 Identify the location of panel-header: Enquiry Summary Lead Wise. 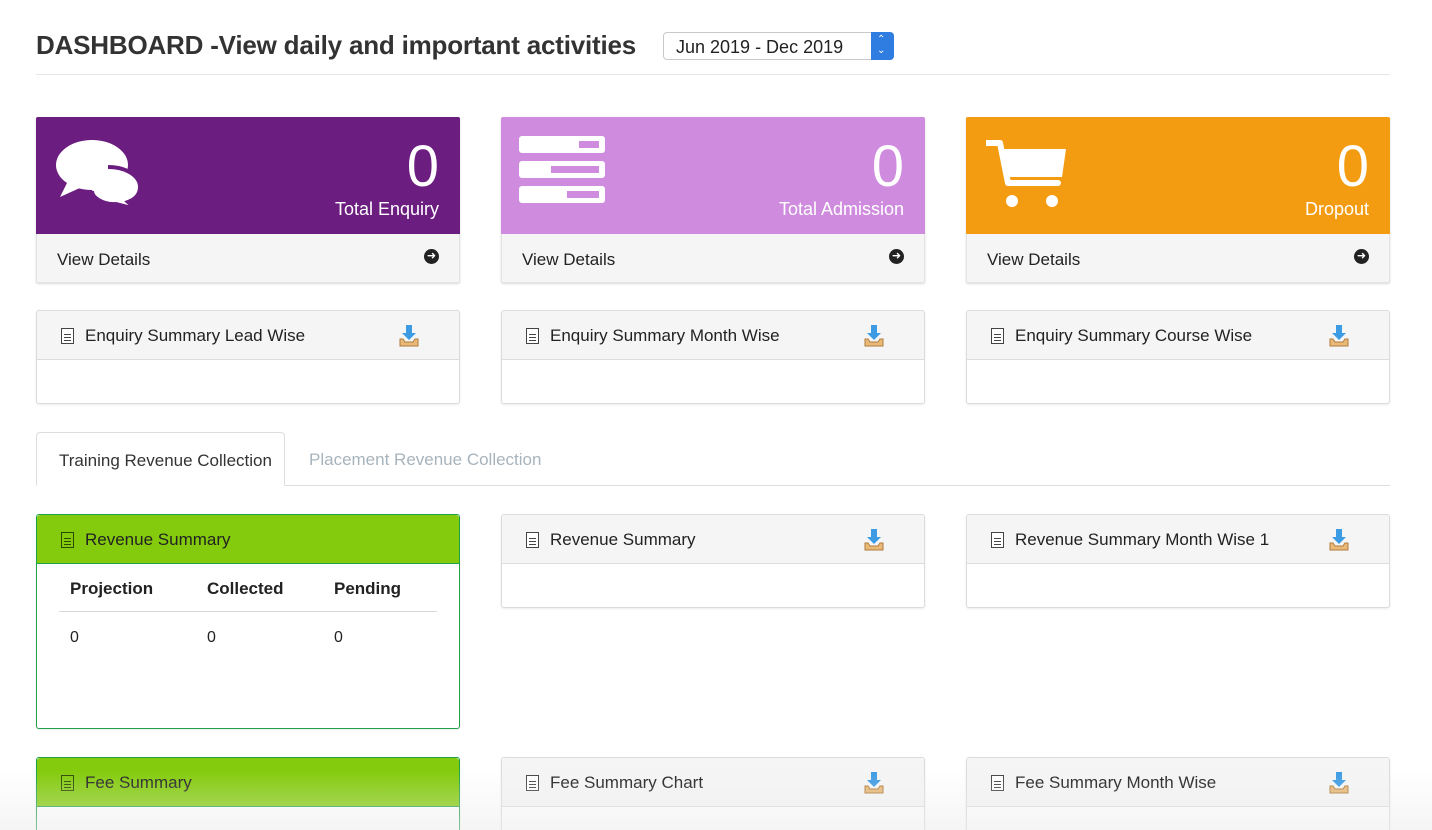
(248, 335).